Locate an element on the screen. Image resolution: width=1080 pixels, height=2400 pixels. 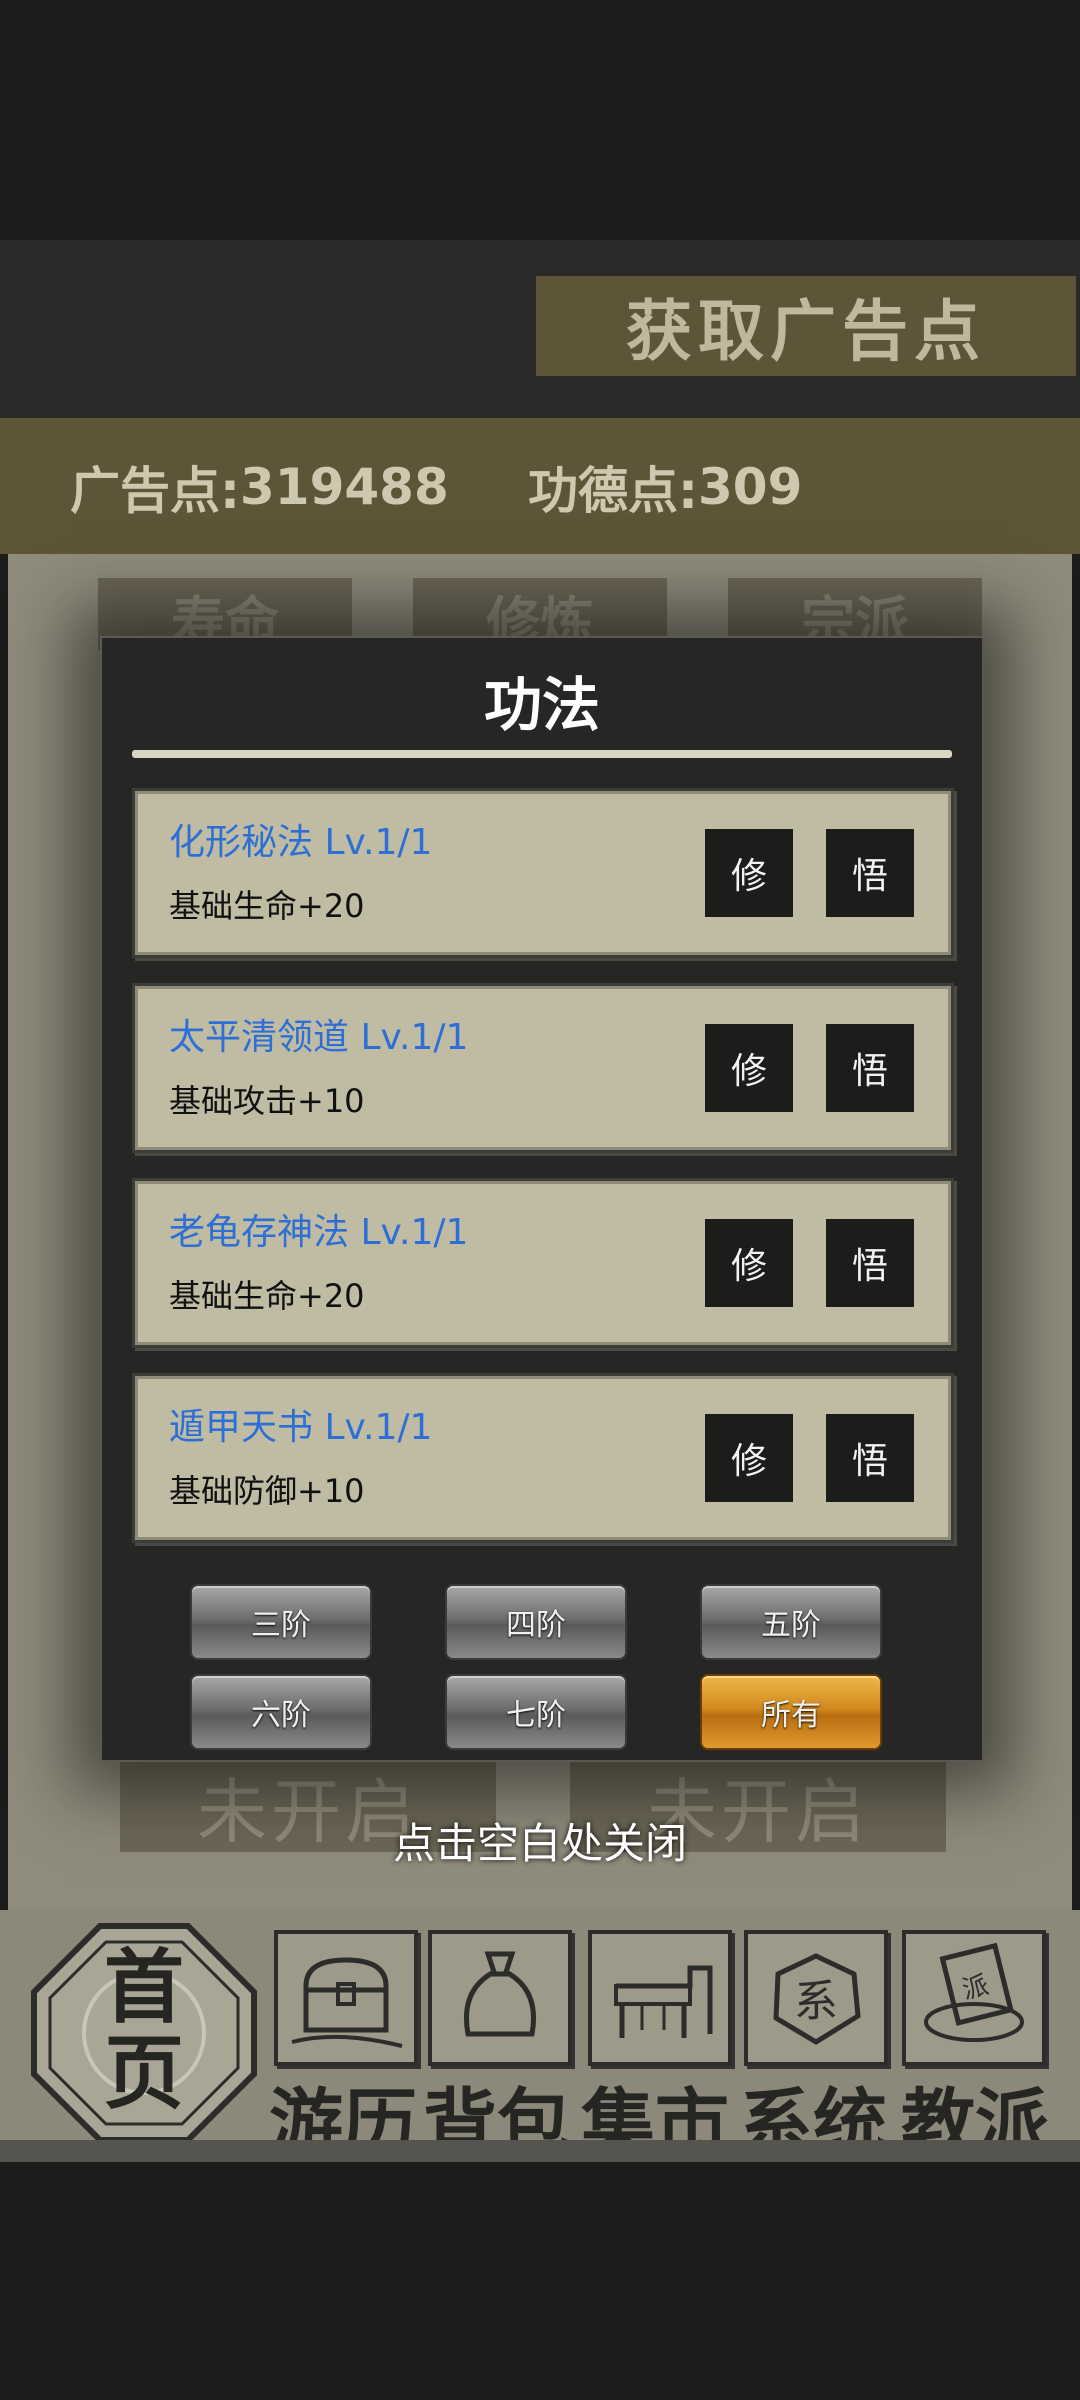
skill-name: 老龟存神法 Lv.1/1 is located at coordinates (319, 1232).